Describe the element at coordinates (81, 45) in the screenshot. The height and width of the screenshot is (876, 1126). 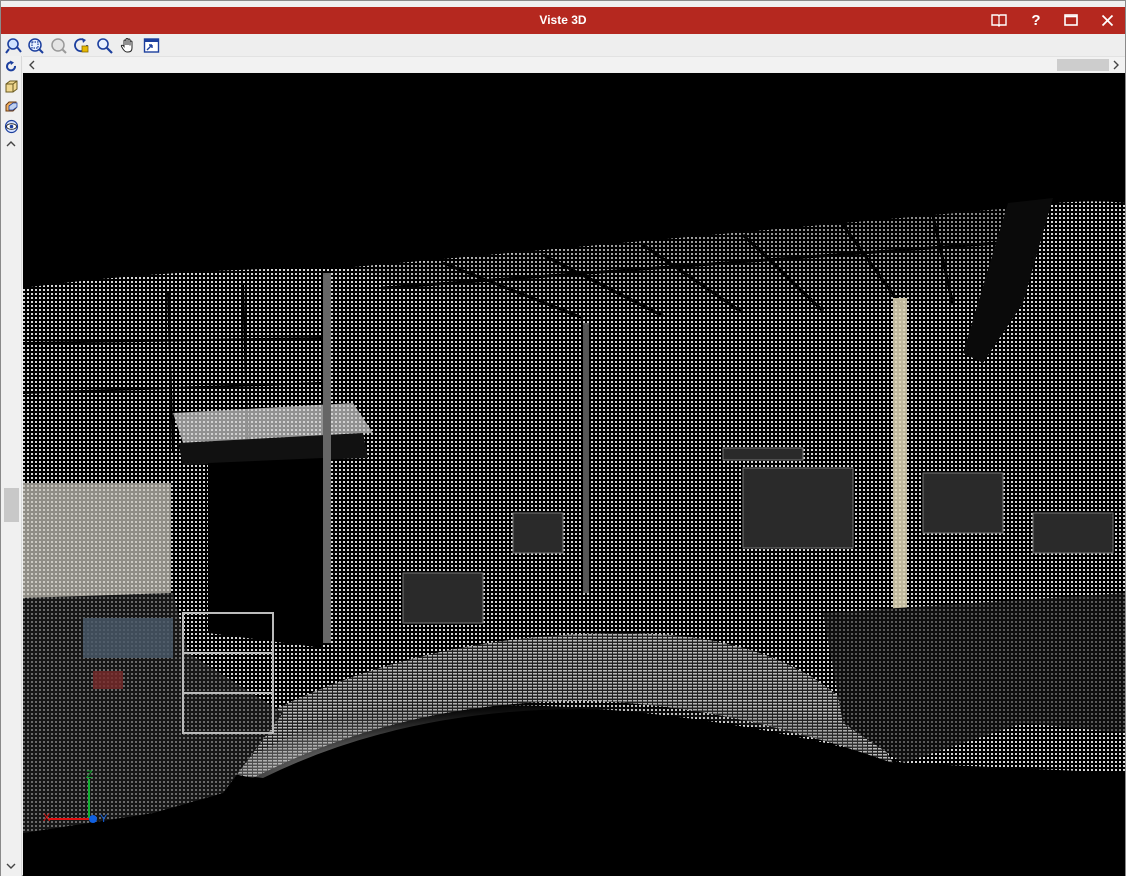
I see `redraw-icon` at that location.